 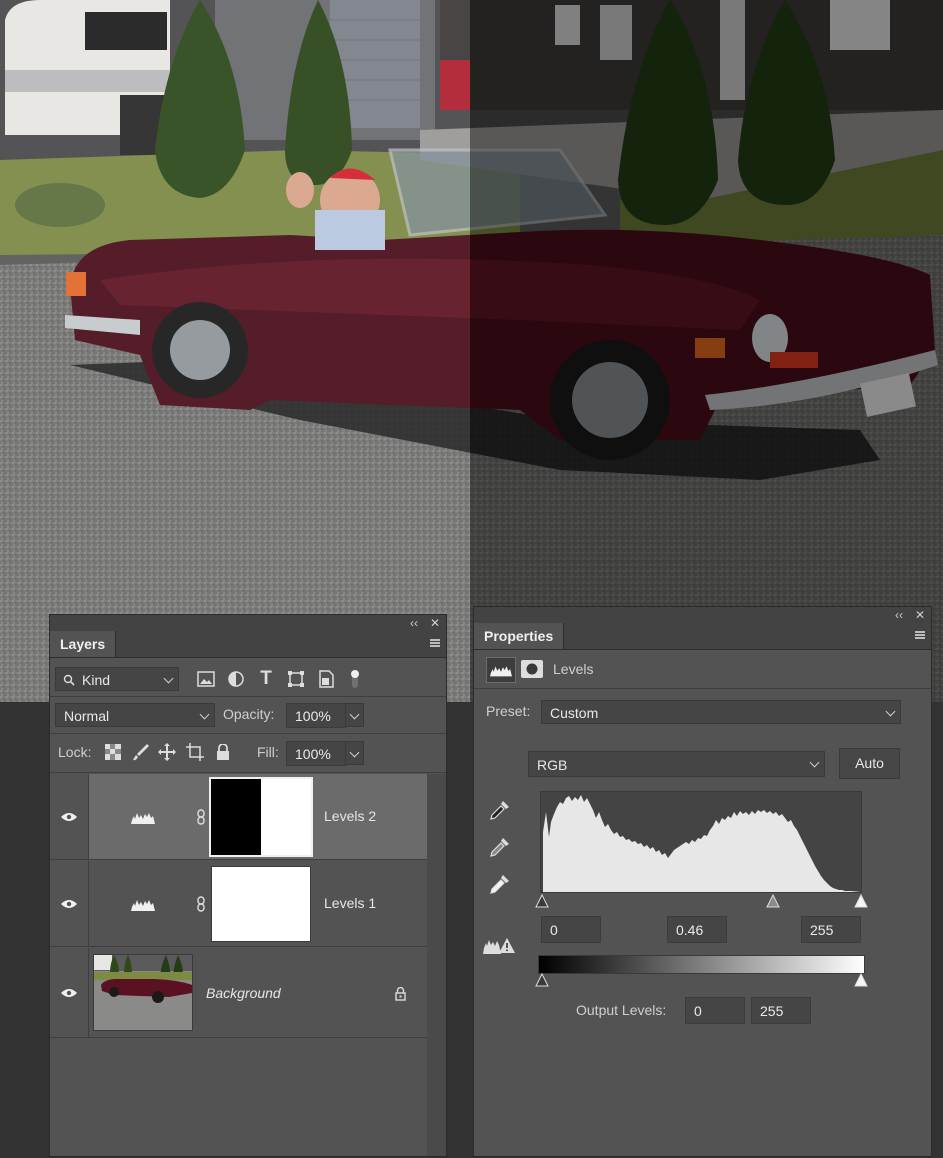 I want to click on lock-icon, so click(x=400, y=994).